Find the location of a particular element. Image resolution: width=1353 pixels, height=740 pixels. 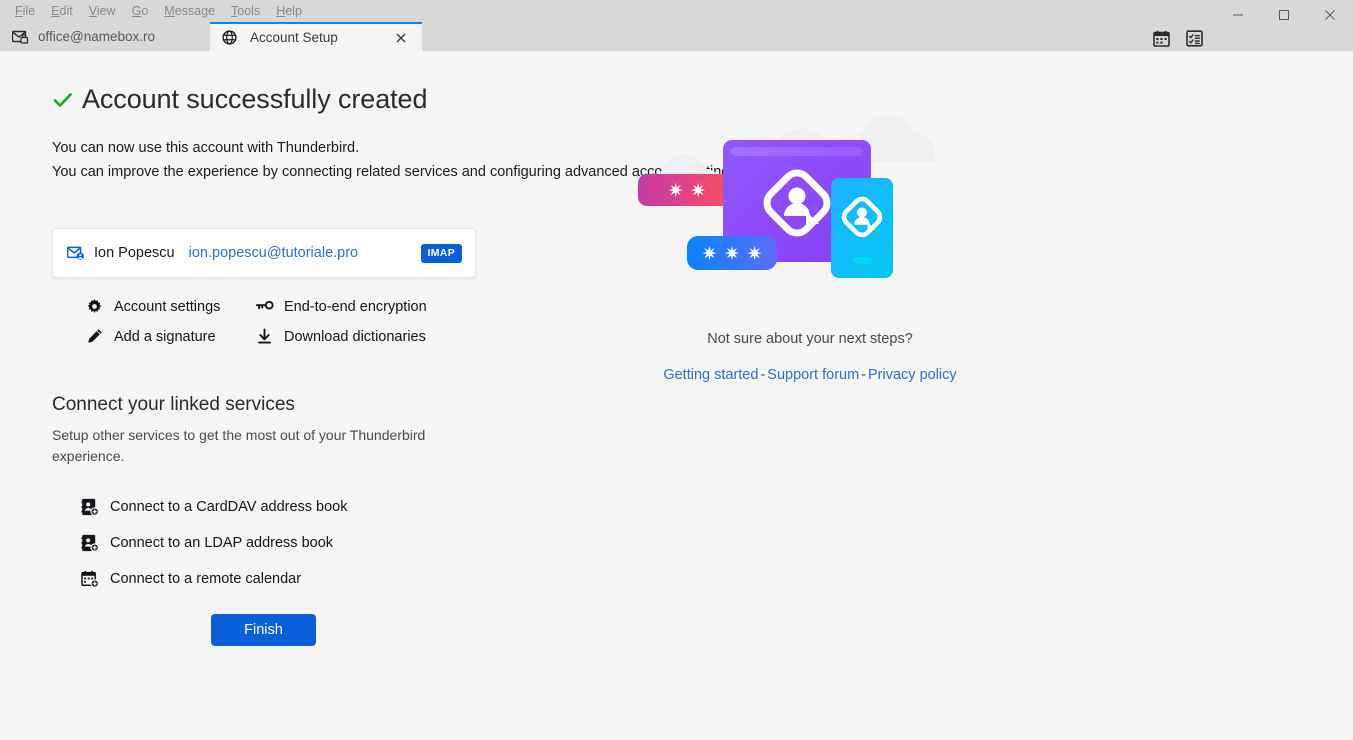

protocol-badge: IMAP is located at coordinates (441, 253).